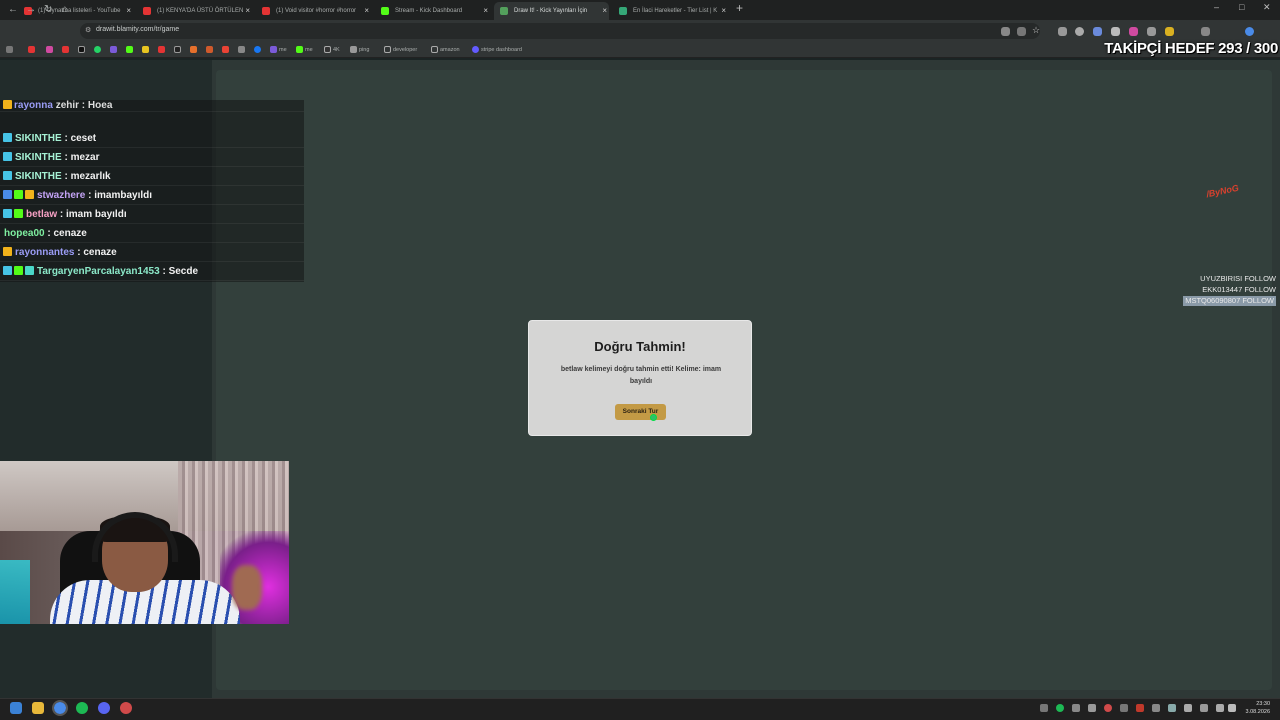  I want to click on whatsapp-icon, so click(98, 50).